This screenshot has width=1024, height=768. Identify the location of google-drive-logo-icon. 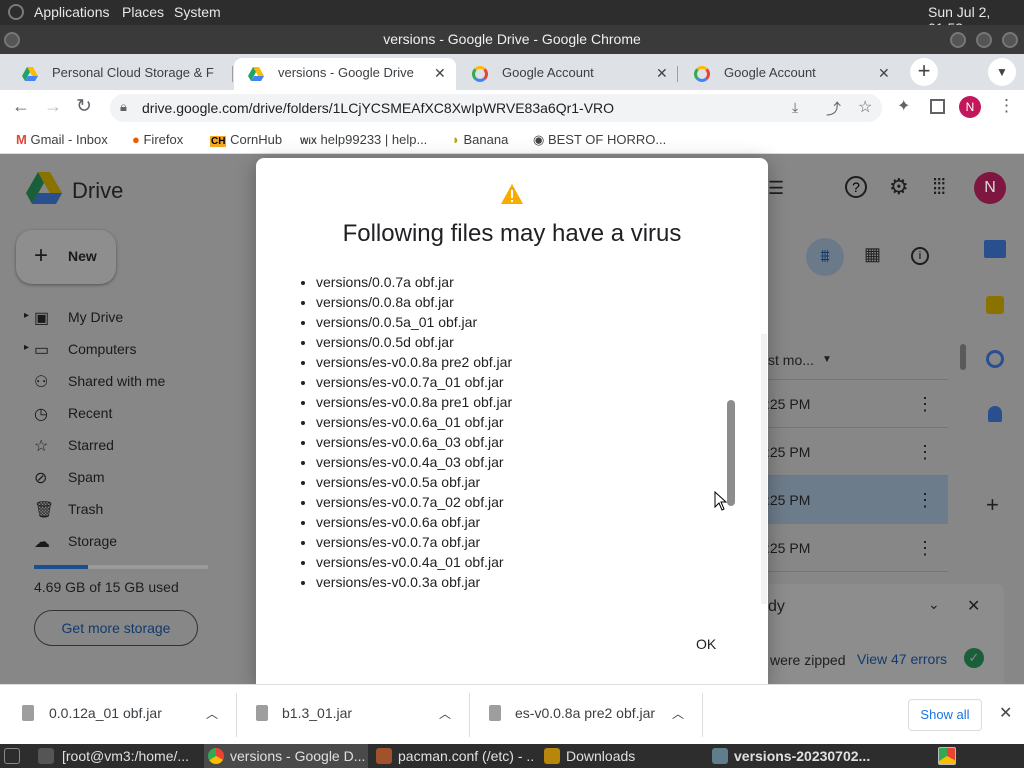
(44, 188).